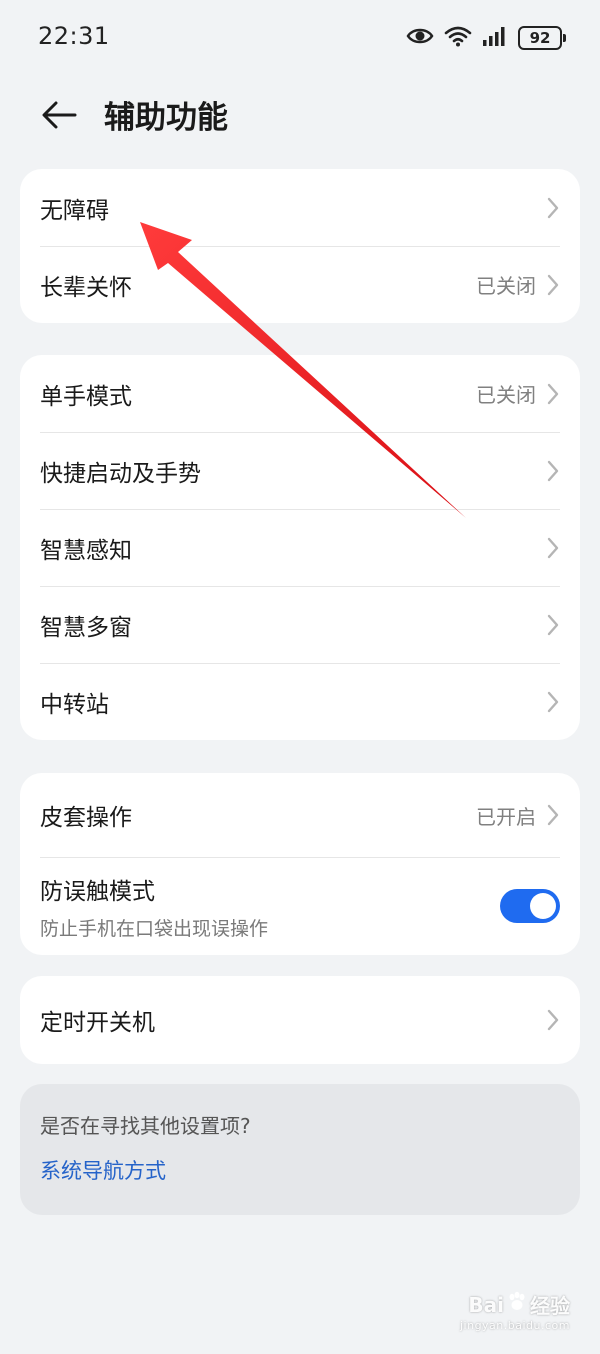  Describe the element at coordinates (458, 38) in the screenshot. I see `wifi-icon` at that location.